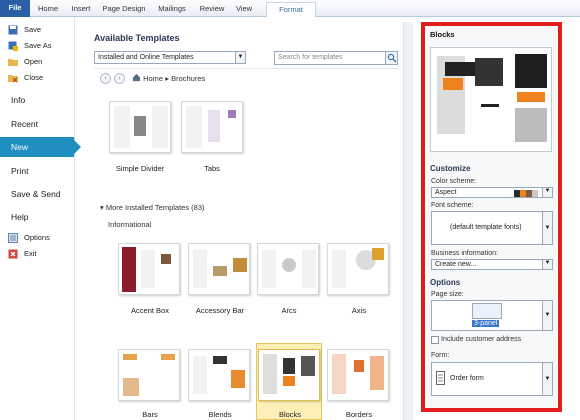 The width and height of the screenshot is (580, 420). Describe the element at coordinates (188, 78) in the screenshot. I see `breadcrumb-current: Brochures` at that location.